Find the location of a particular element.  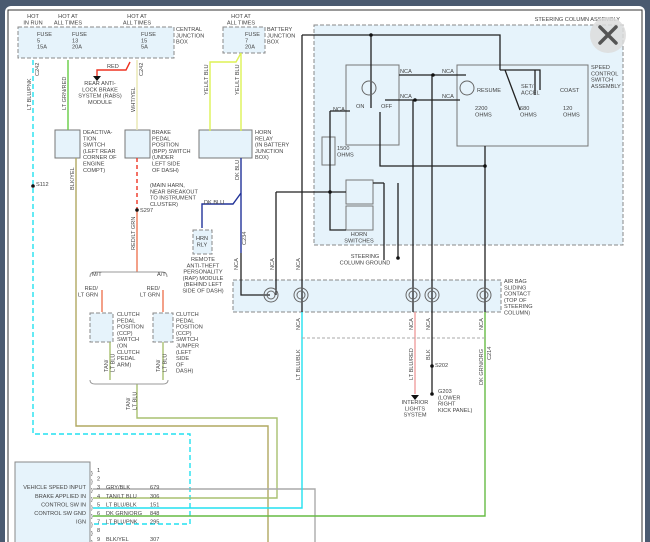

label-line: ASSEMBLY is located at coordinates (606, 87).